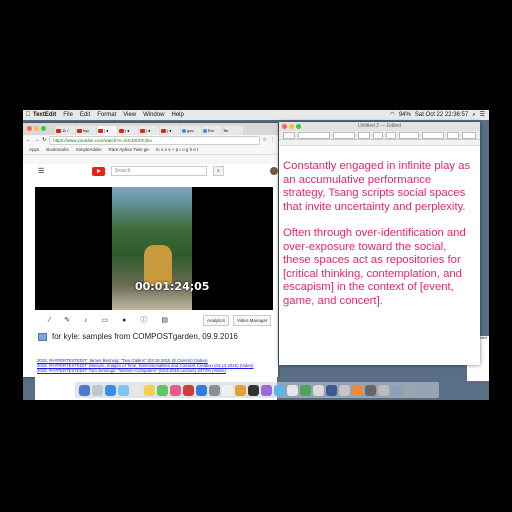  I want to click on app-store-icon, so click(201, 390).